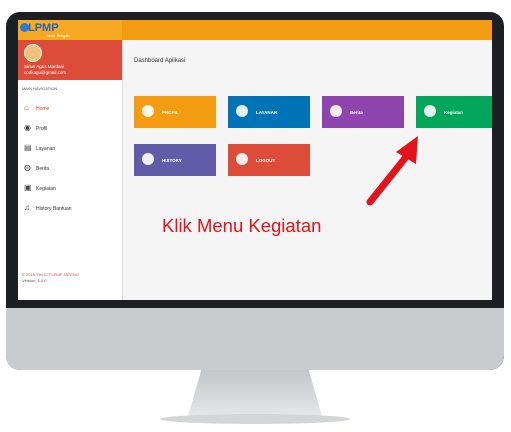 Image resolution: width=511 pixels, height=432 pixels. Describe the element at coordinates (33, 53) in the screenshot. I see `avatar` at that location.